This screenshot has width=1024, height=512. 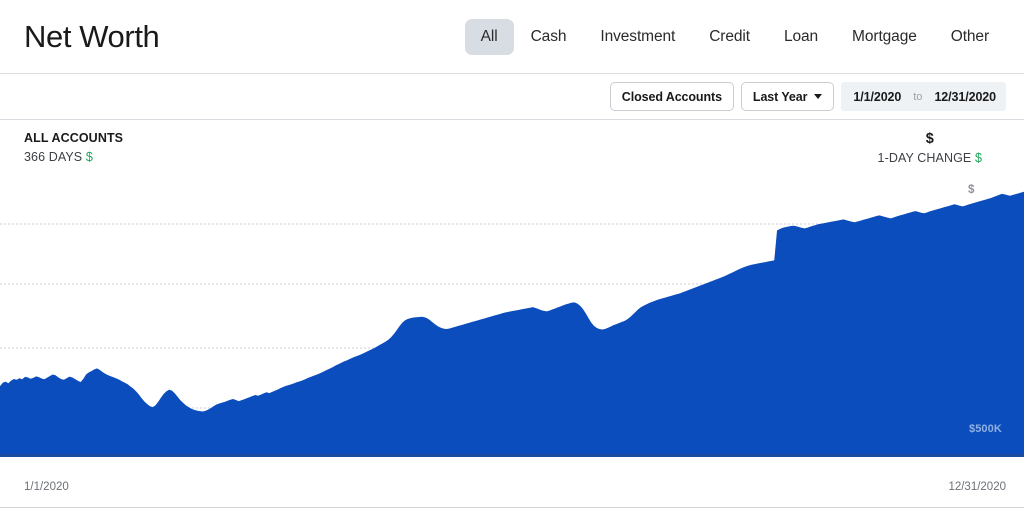 What do you see at coordinates (923, 96) in the screenshot?
I see `date-range-group: 1/1/2020 to 12/31/2020` at bounding box center [923, 96].